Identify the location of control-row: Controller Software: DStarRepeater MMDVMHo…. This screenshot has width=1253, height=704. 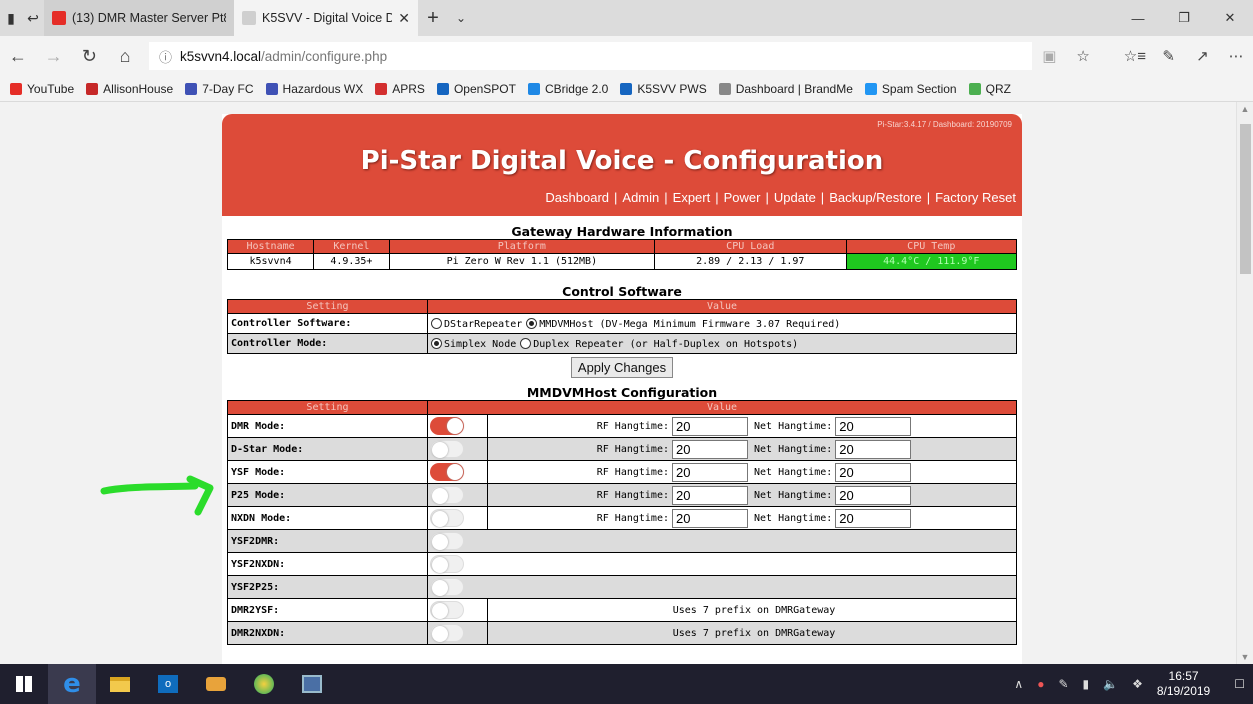
(622, 323).